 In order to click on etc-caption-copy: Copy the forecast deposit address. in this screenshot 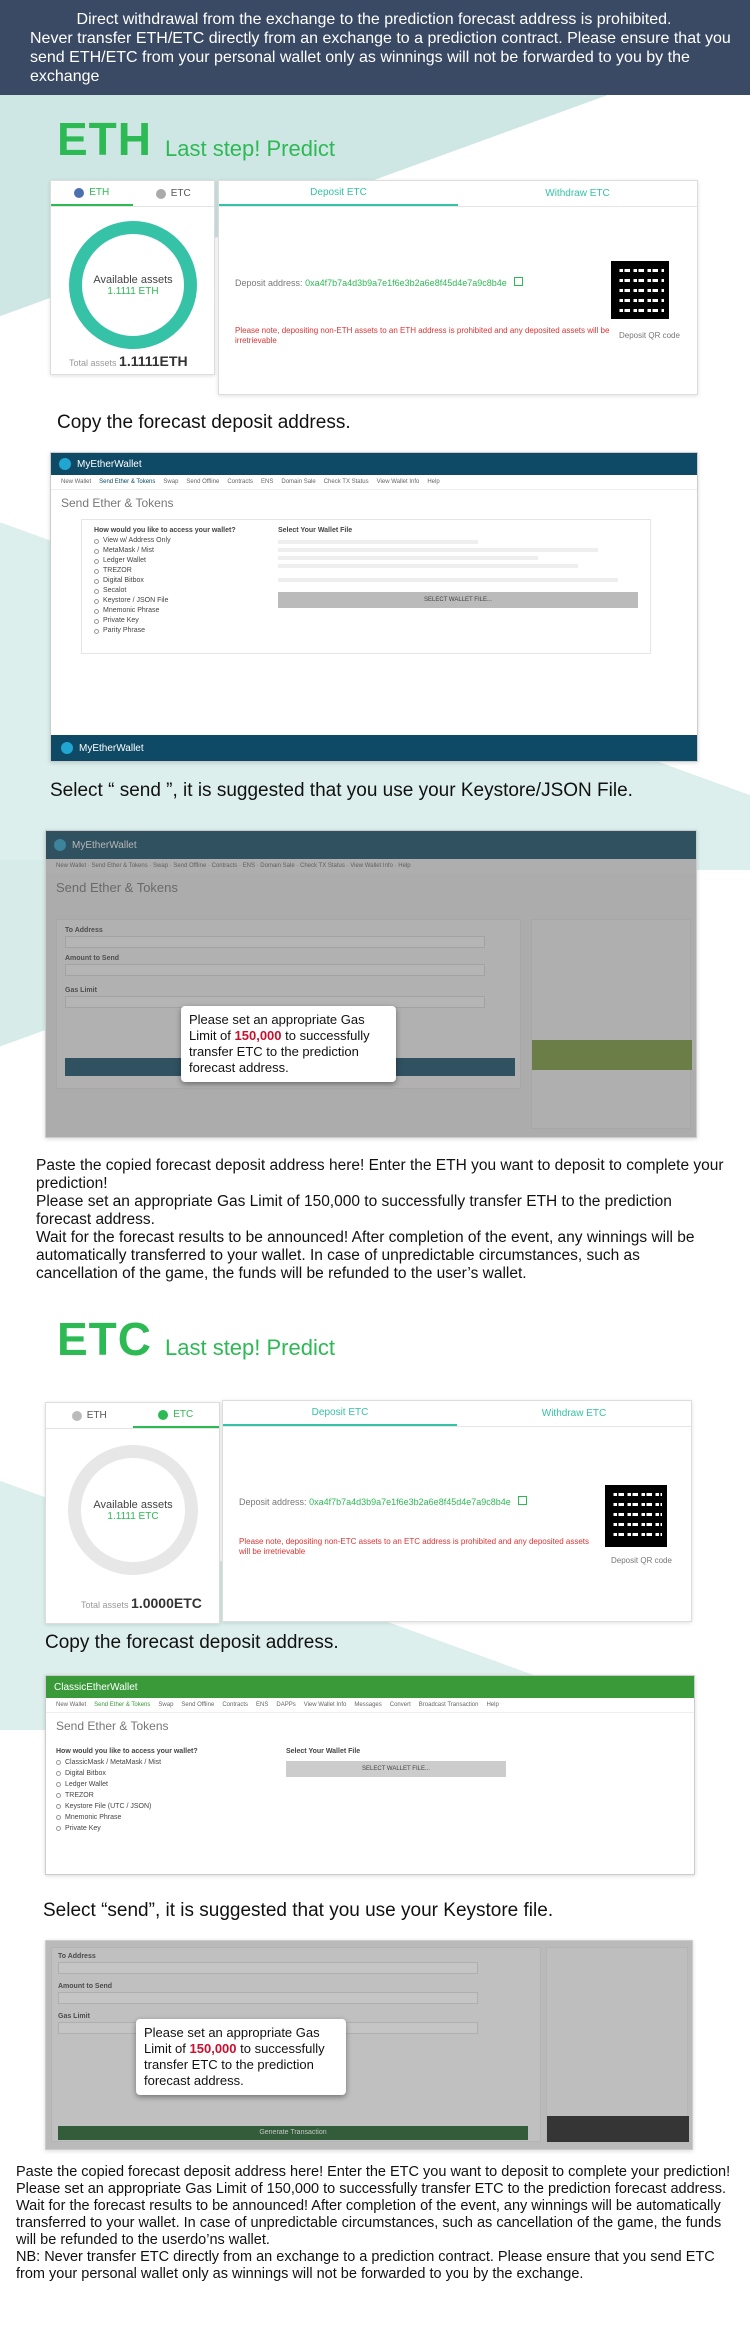, I will do `click(192, 1642)`.